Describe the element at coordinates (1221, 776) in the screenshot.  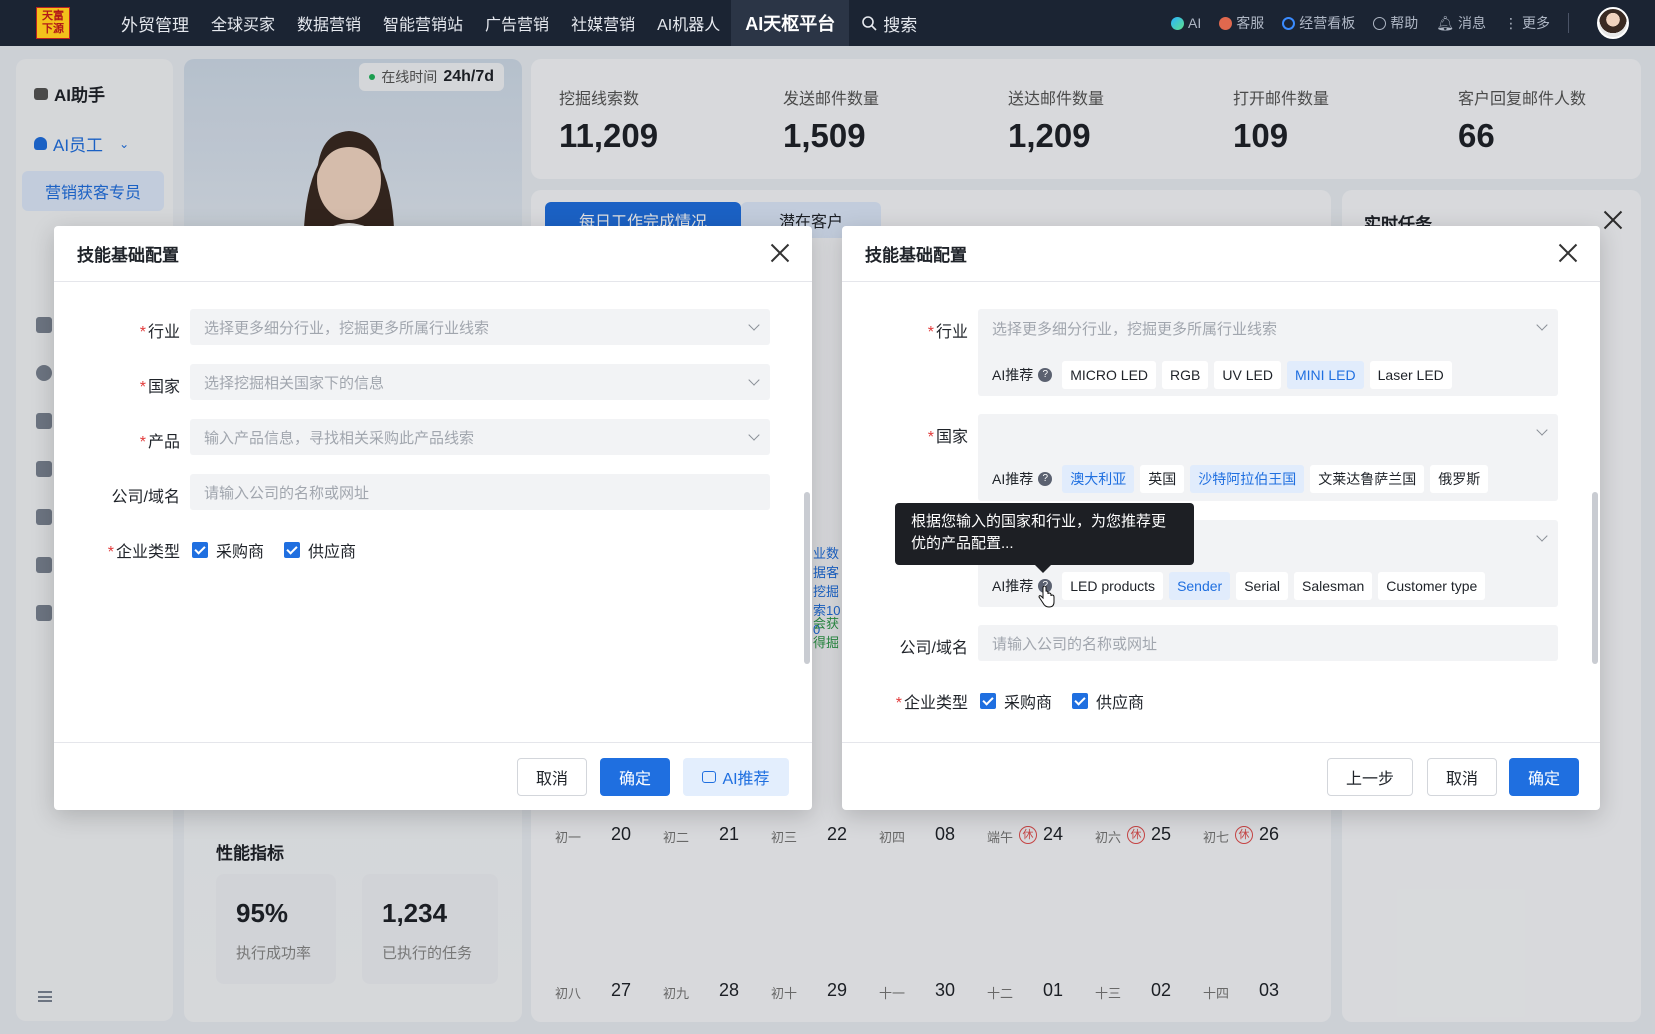
I see `modal-right-footer: 上一步 取消 确定` at that location.